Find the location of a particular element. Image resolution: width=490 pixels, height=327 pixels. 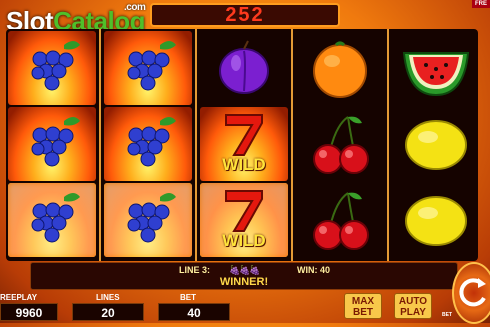

symbol-watermelon is located at coordinates (436, 68).